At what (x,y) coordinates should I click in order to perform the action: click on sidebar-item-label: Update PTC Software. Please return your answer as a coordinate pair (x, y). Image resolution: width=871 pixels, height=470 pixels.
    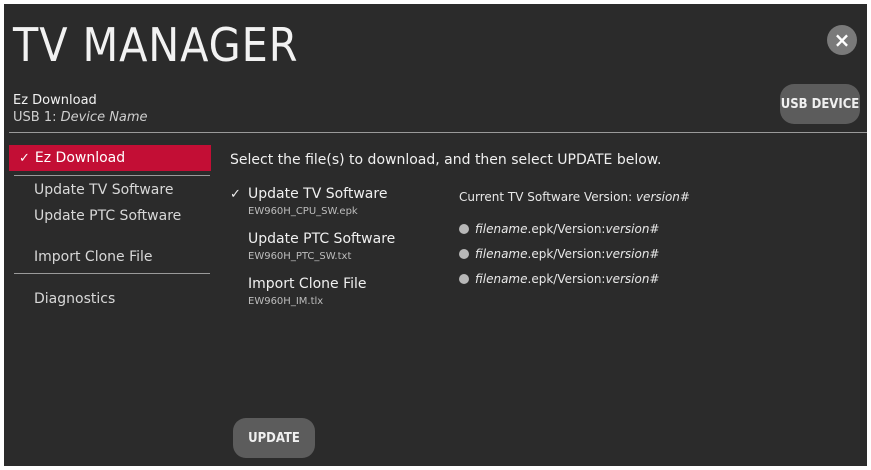
    Looking at the image, I should click on (108, 216).